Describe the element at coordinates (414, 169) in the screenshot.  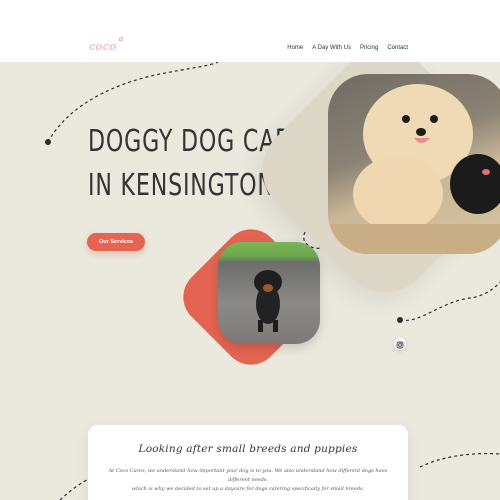
I see `pomeranian-illustration` at that location.